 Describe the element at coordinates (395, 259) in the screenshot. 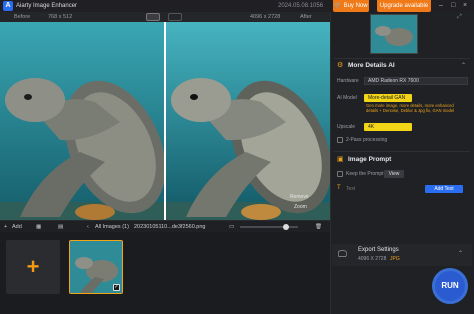

I see `export-format: JPG` at that location.